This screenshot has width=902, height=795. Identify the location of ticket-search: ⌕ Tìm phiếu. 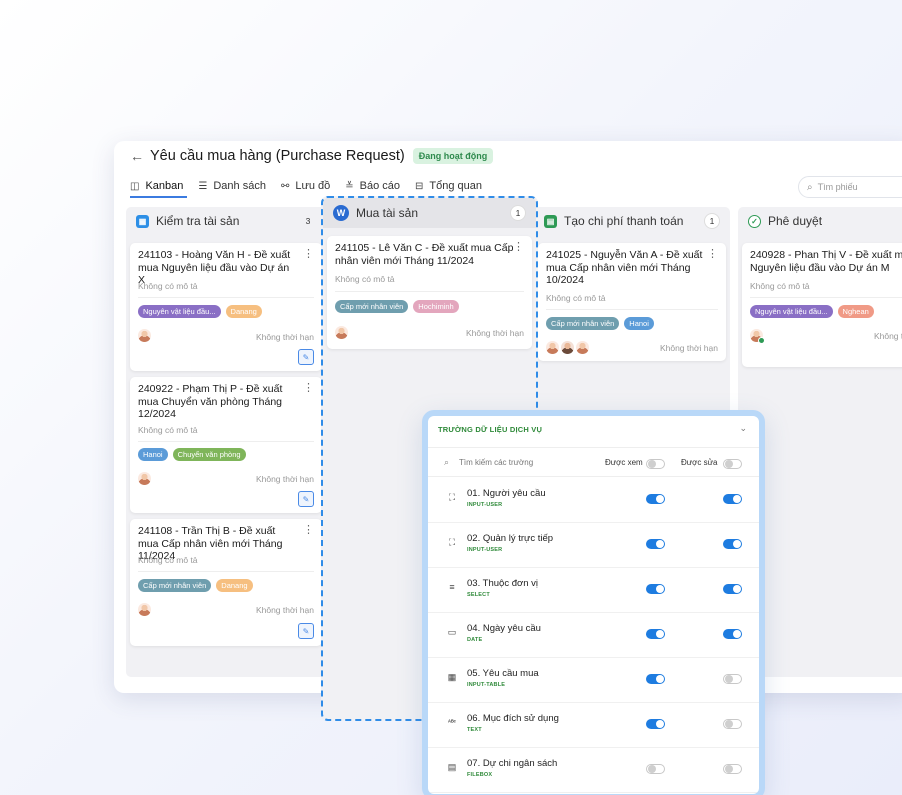
(850, 187).